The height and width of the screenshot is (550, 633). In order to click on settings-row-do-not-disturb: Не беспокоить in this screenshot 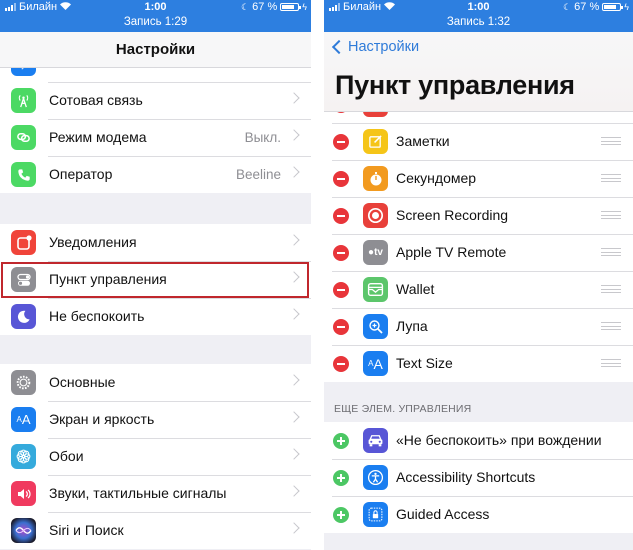, I will do `click(155, 316)`.